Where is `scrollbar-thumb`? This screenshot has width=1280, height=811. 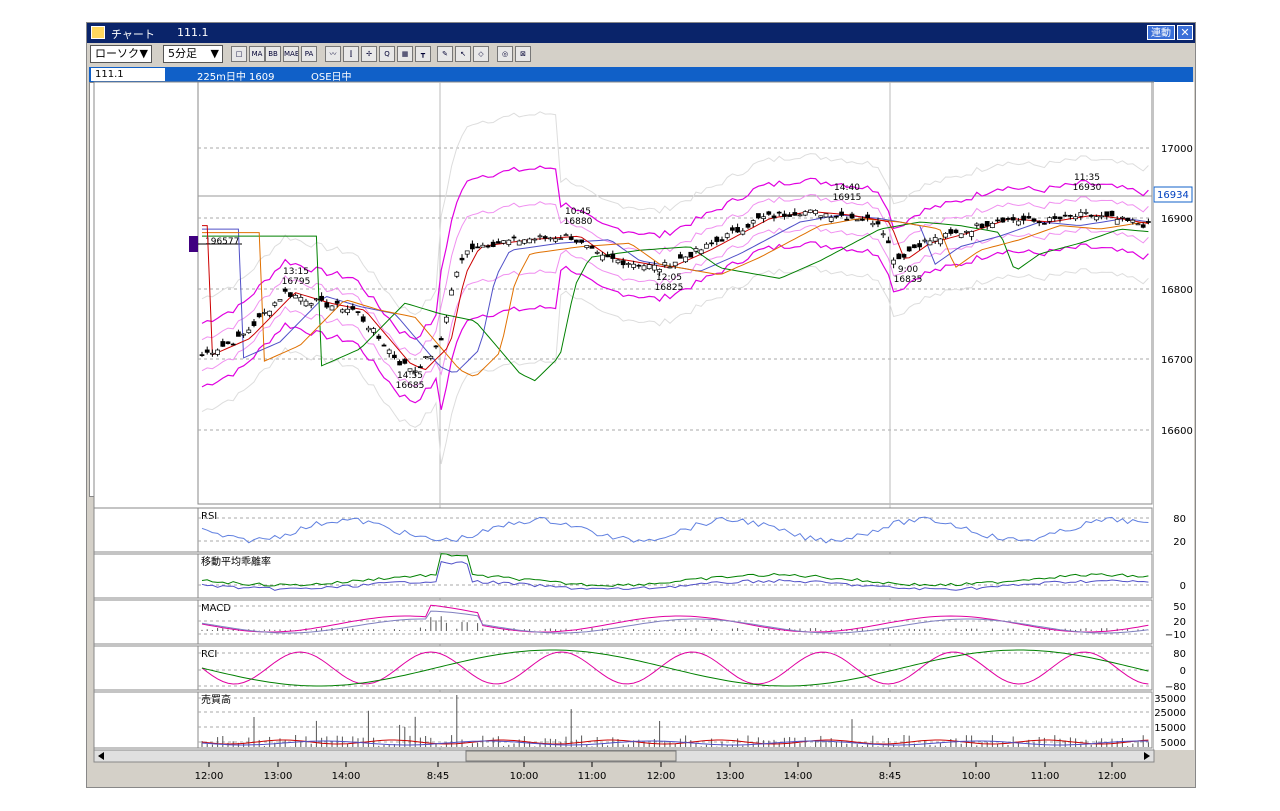
scrollbar-thumb is located at coordinates (571, 756).